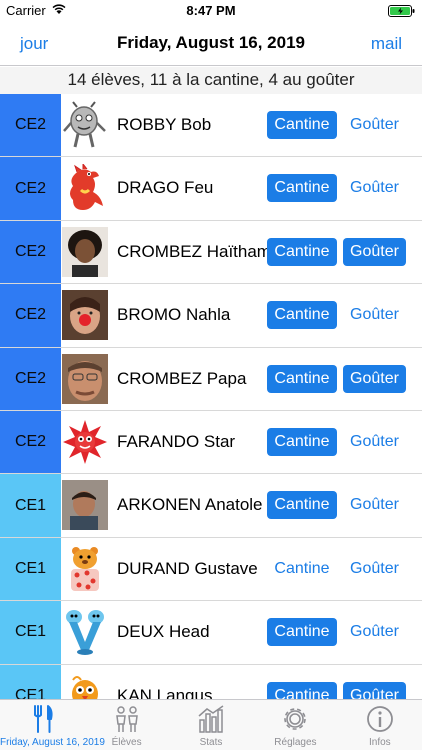 This screenshot has height=750, width=422. Describe the element at coordinates (211, 633) in the screenshot. I see `student-row: CE1 DEUX Head Cantine Goûter` at that location.